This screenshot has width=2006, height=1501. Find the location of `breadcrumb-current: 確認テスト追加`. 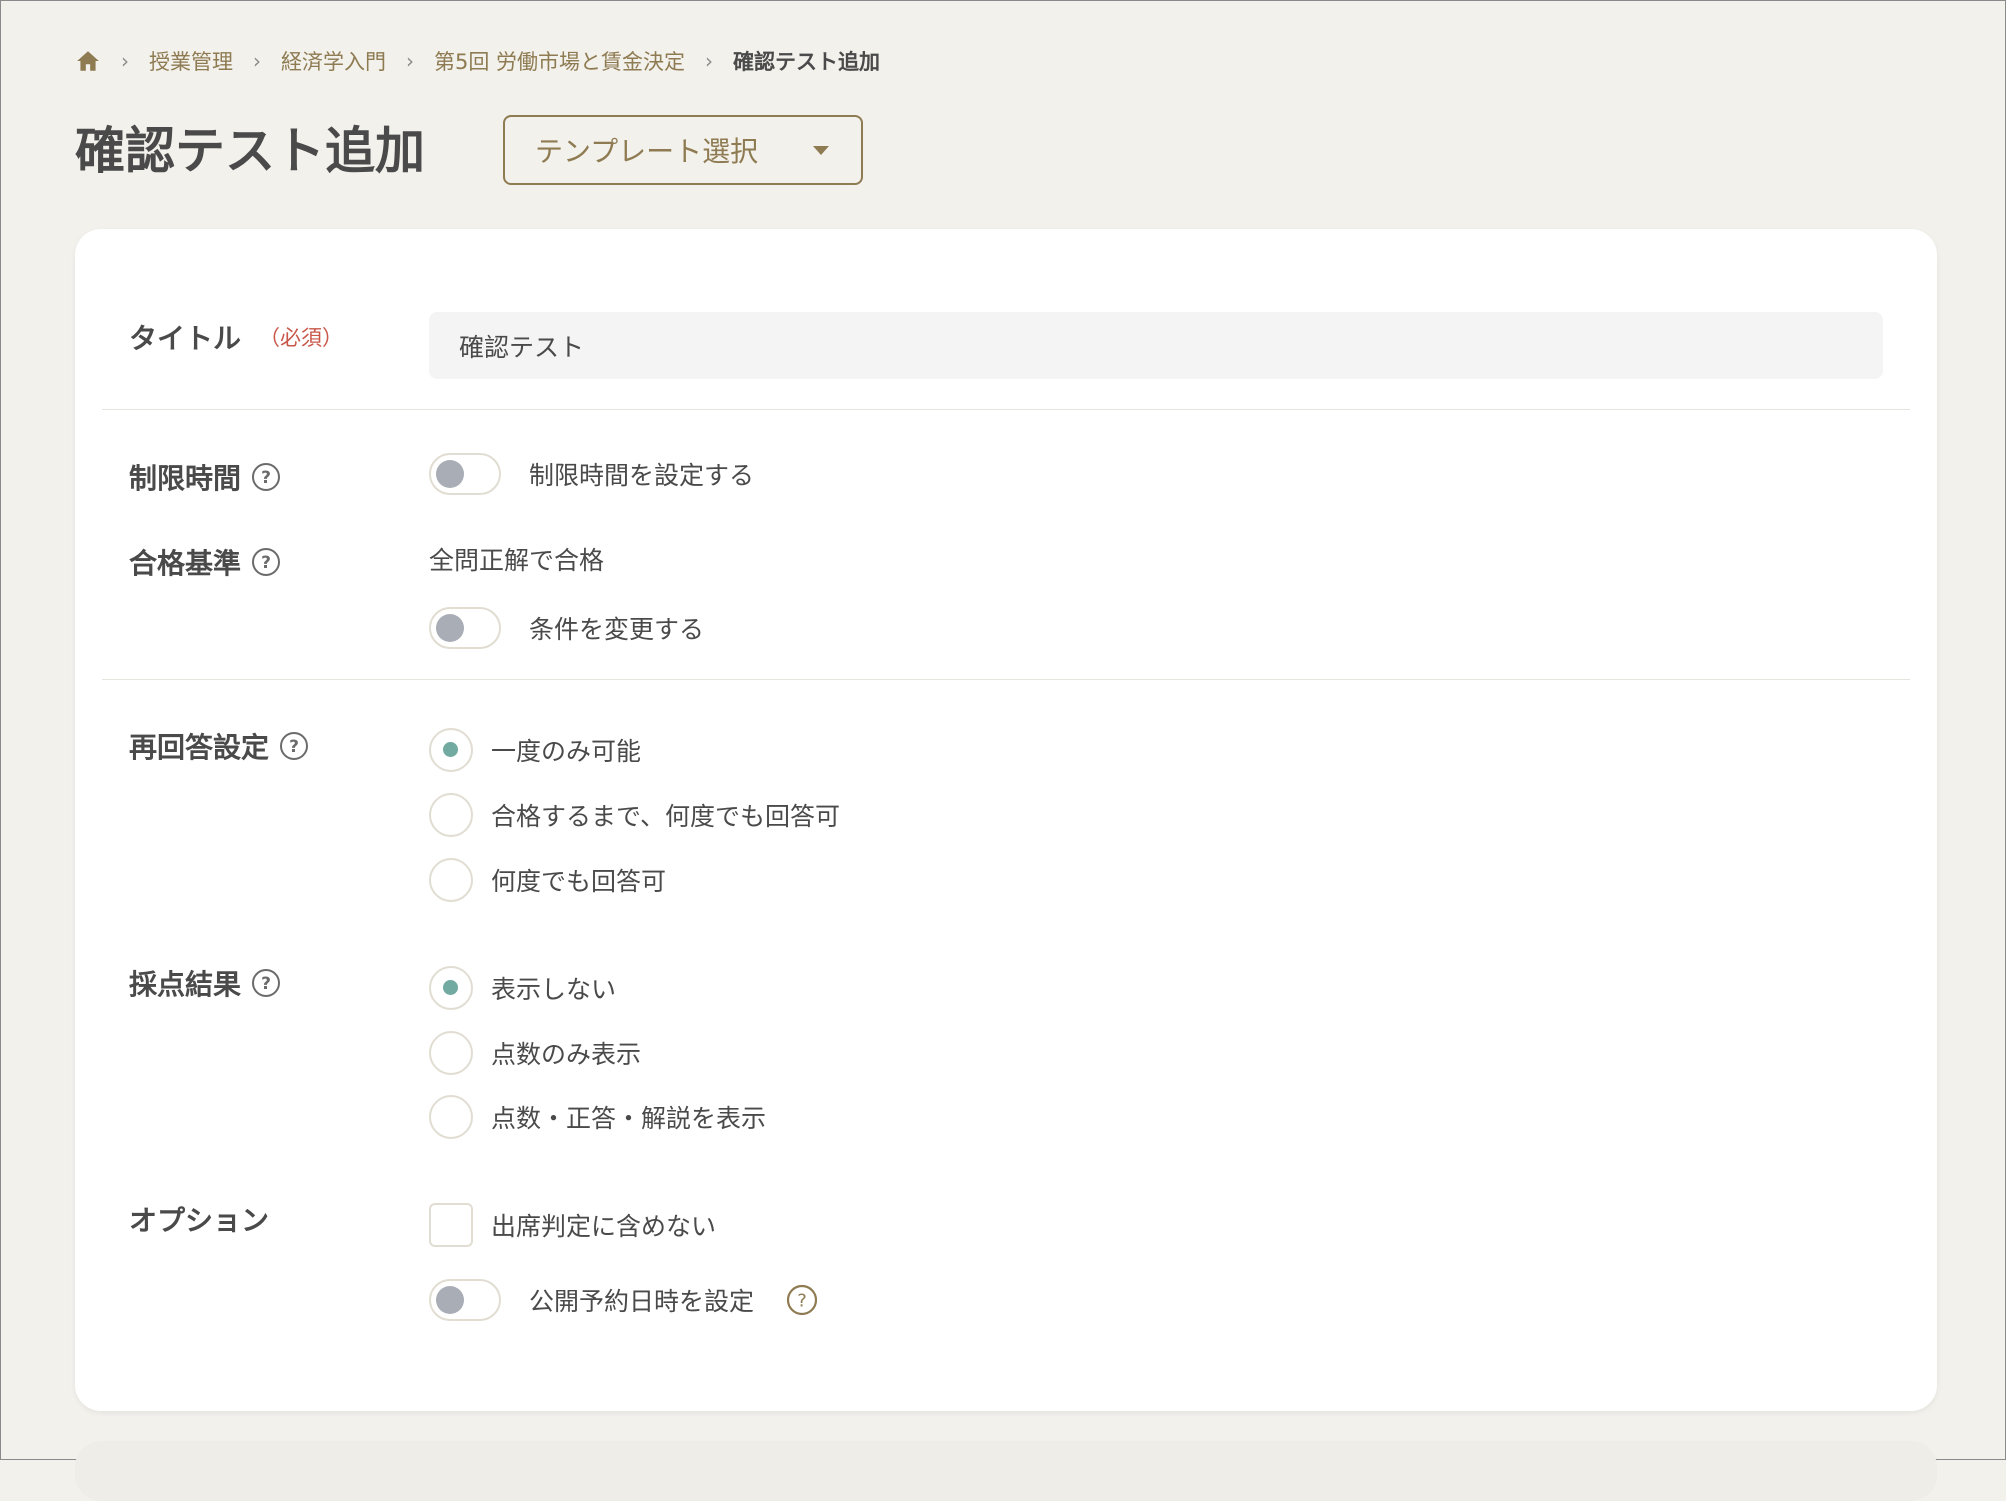

breadcrumb-current: 確認テスト追加 is located at coordinates (807, 62).